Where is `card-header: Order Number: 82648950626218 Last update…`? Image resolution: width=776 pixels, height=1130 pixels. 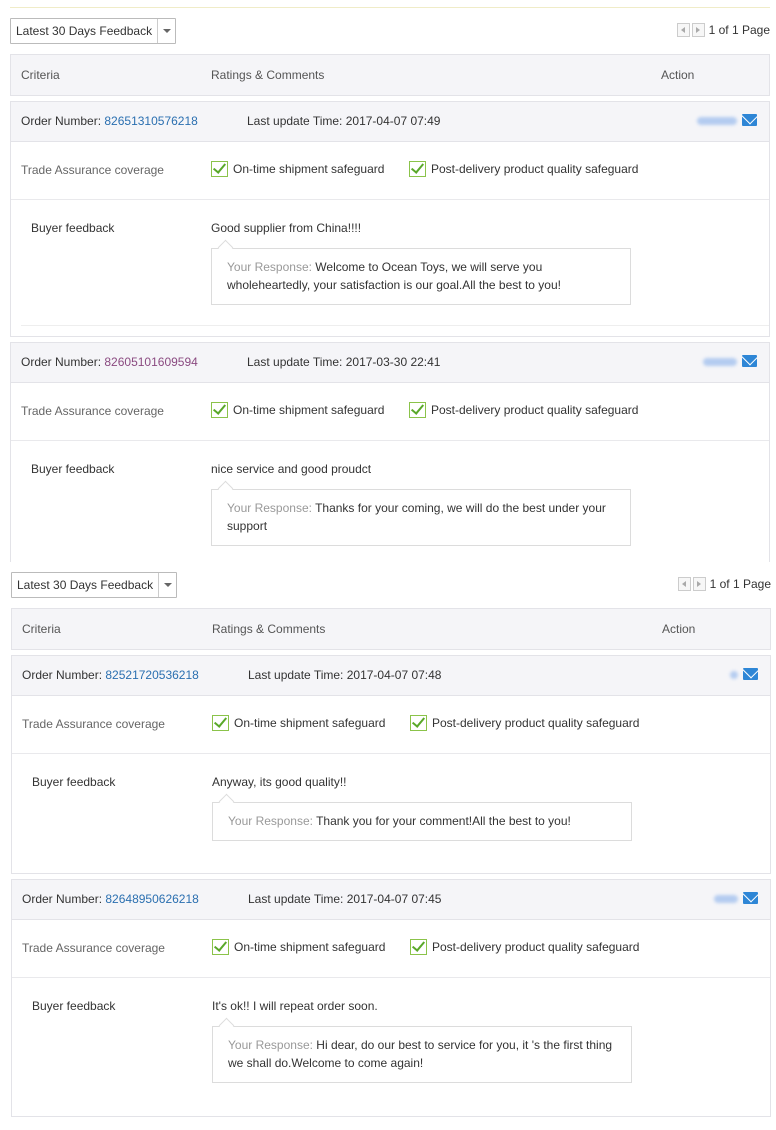 card-header: Order Number: 82648950626218 Last update… is located at coordinates (391, 900).